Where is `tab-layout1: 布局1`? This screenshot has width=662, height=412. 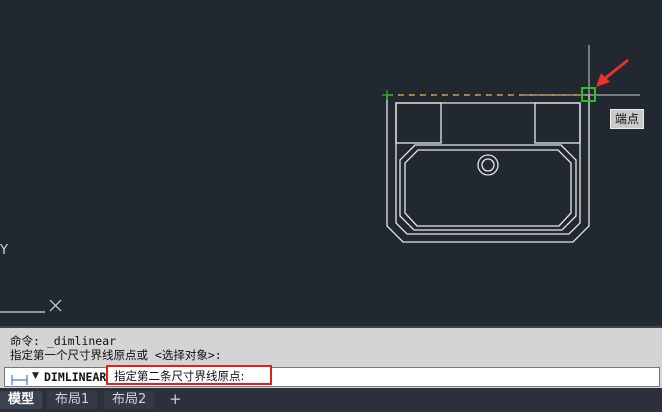 tab-layout1: 布局1 is located at coordinates (72, 400).